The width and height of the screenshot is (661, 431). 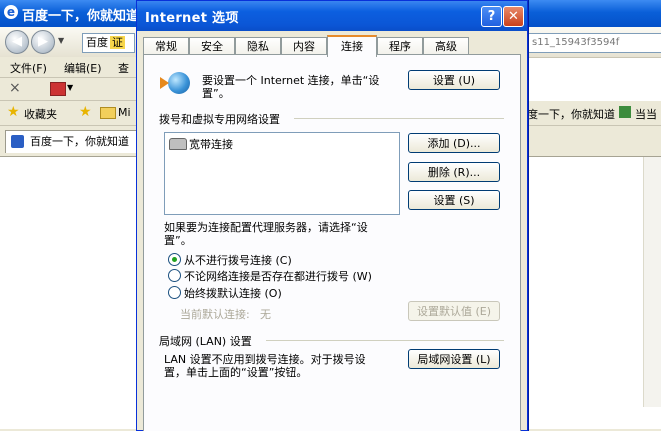 What do you see at coordinates (278, 276) in the screenshot?
I see `radio-dial-whenever-label: 不论网络连接是否存在都进行拨号 (W)` at bounding box center [278, 276].